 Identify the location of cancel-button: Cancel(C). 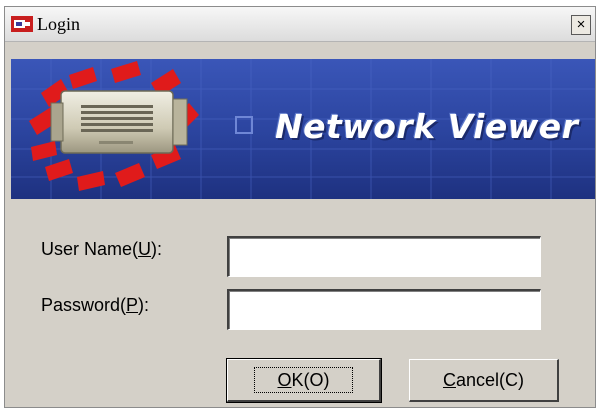
(484, 380).